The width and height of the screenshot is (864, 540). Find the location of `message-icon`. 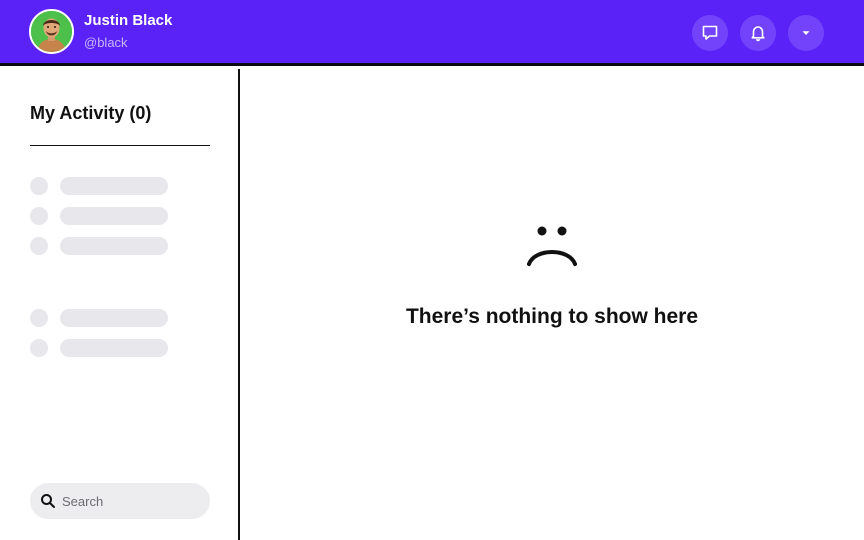

message-icon is located at coordinates (710, 33).